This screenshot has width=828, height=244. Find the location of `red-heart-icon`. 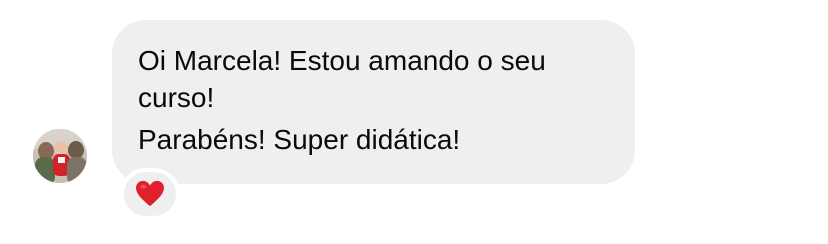

red-heart-icon is located at coordinates (150, 193).